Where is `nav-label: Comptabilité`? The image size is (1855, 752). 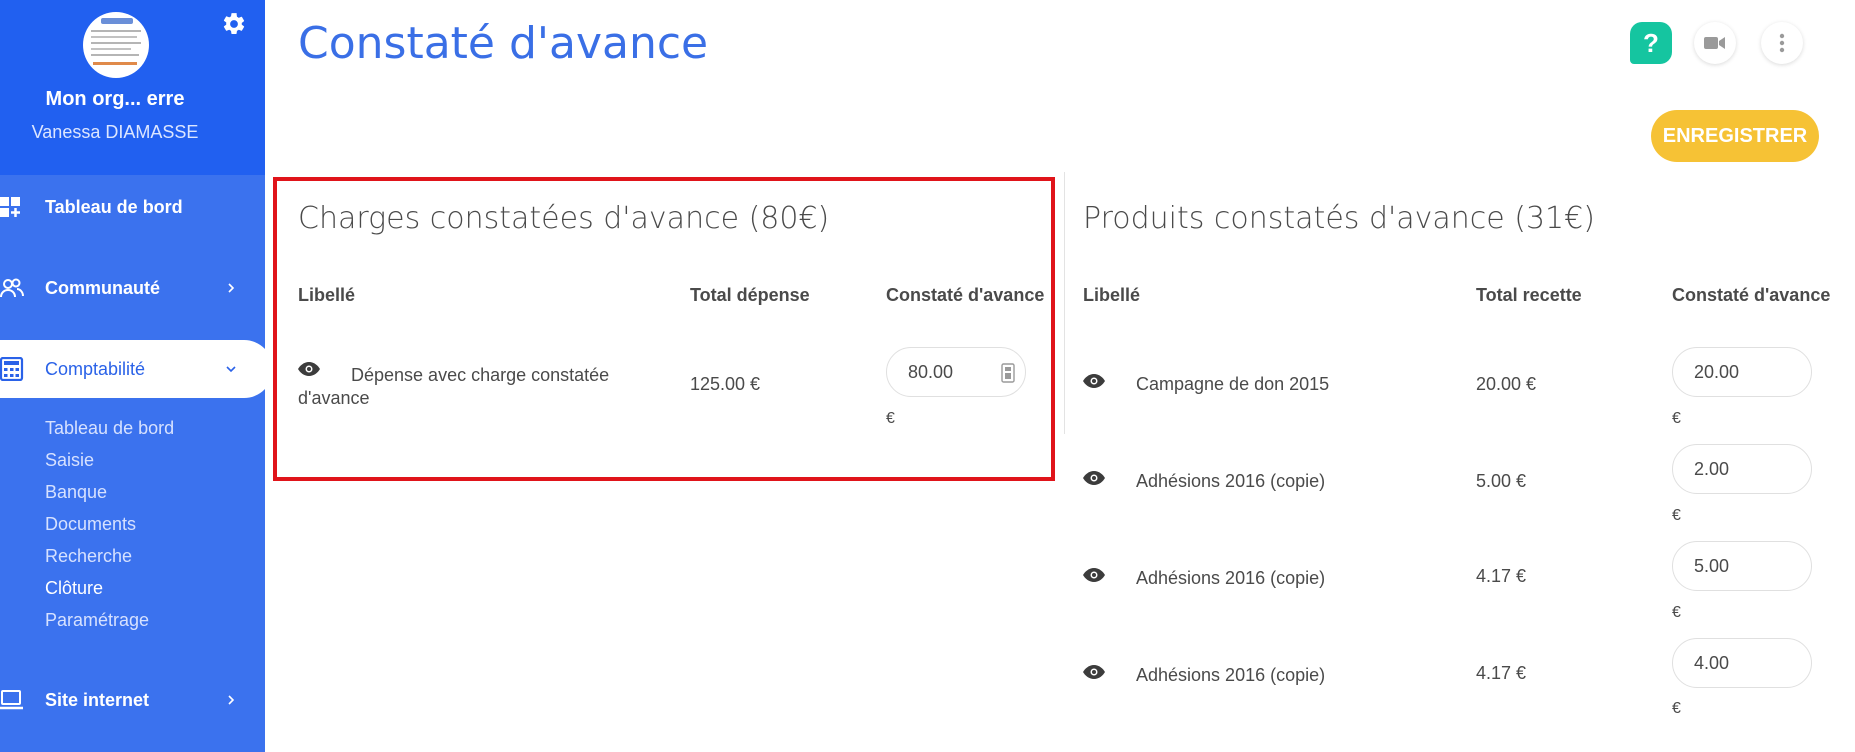
nav-label: Comptabilité is located at coordinates (95, 368).